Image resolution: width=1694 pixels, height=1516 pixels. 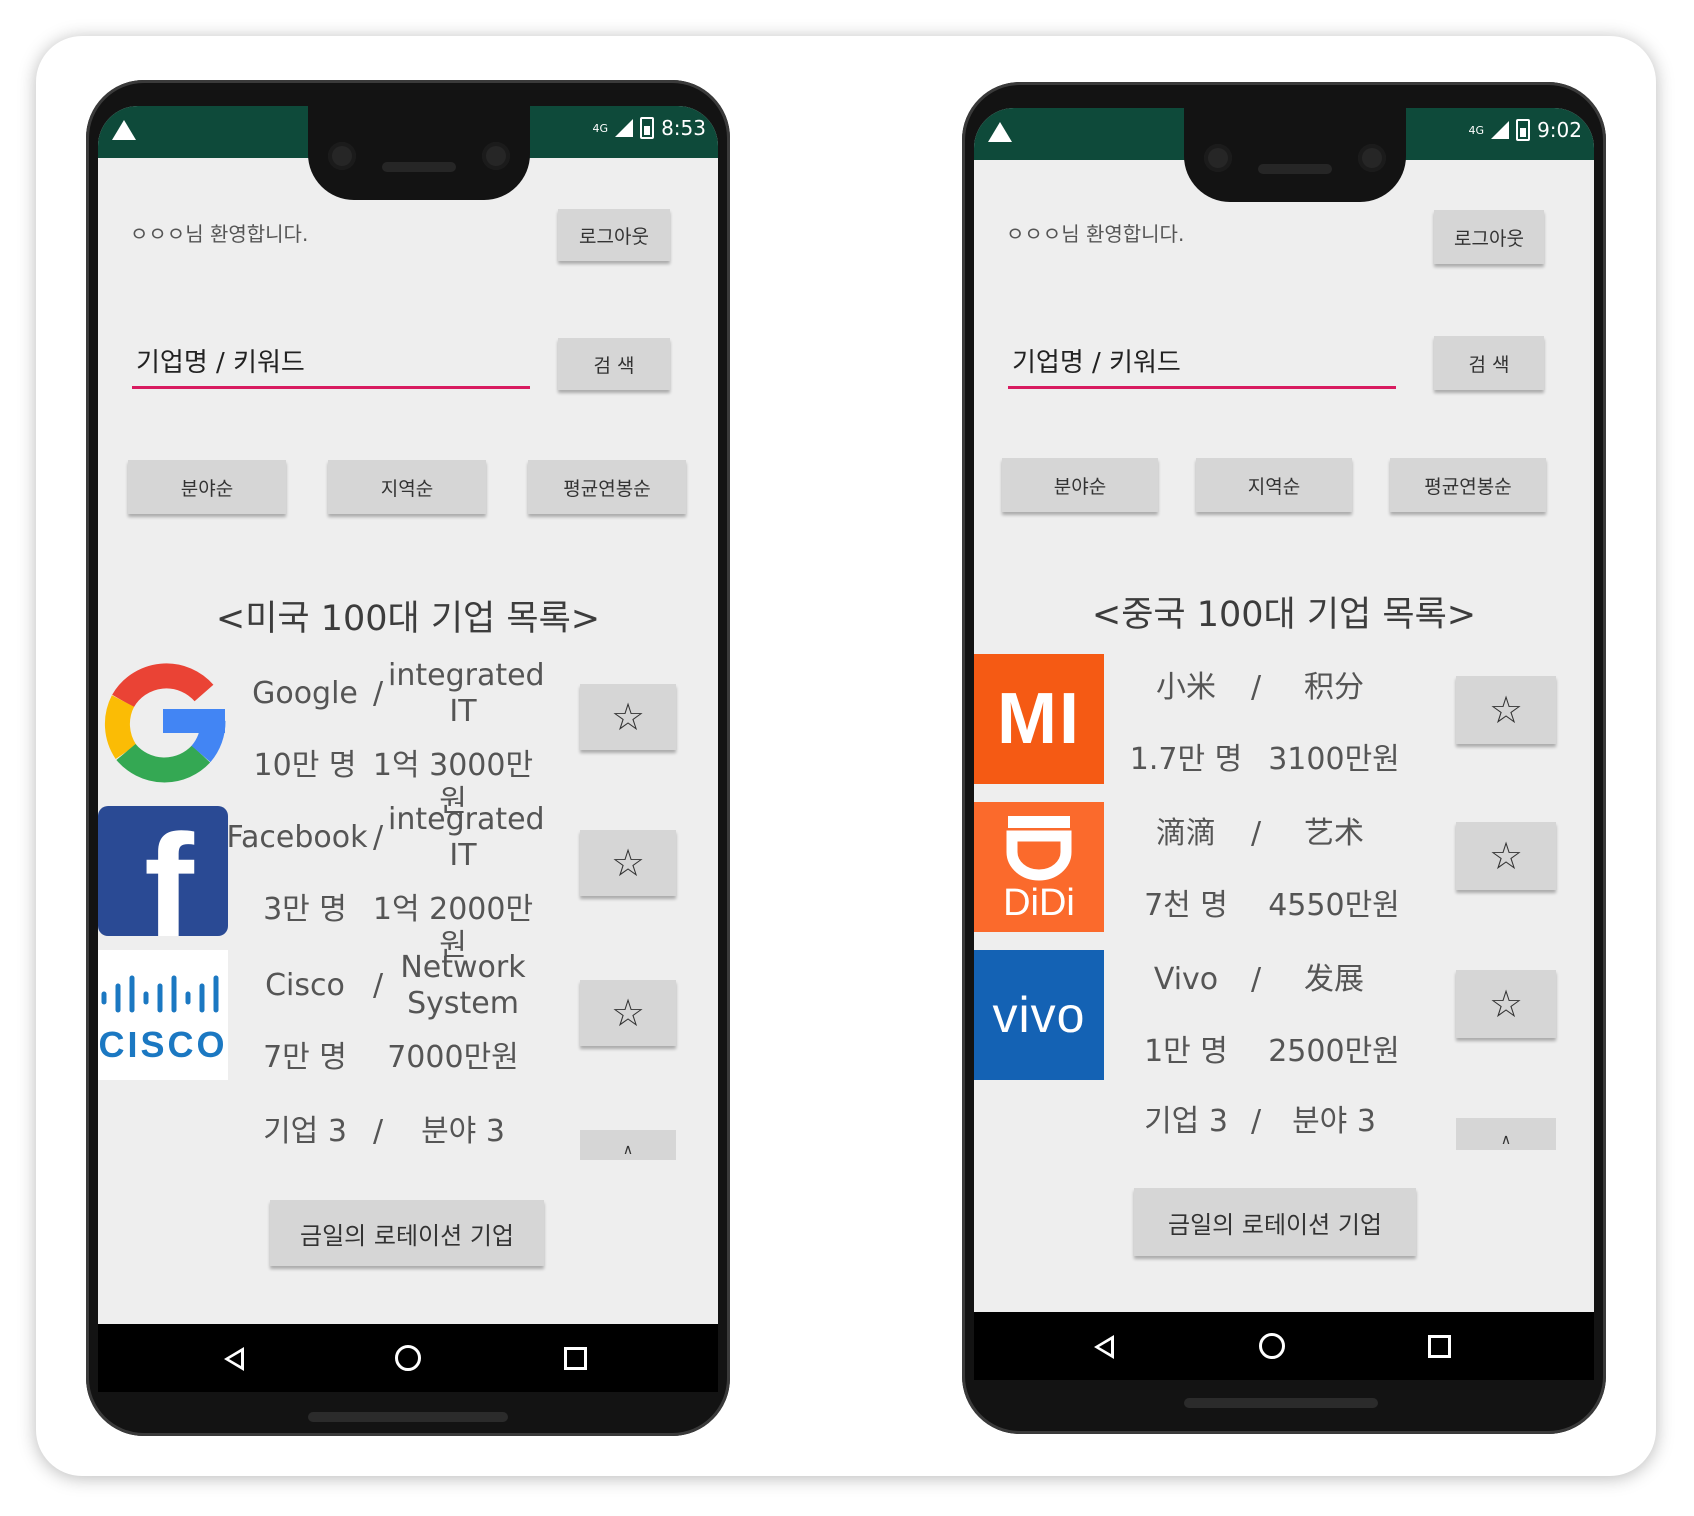 What do you see at coordinates (463, 985) in the screenshot?
I see `company-field: Network System` at bounding box center [463, 985].